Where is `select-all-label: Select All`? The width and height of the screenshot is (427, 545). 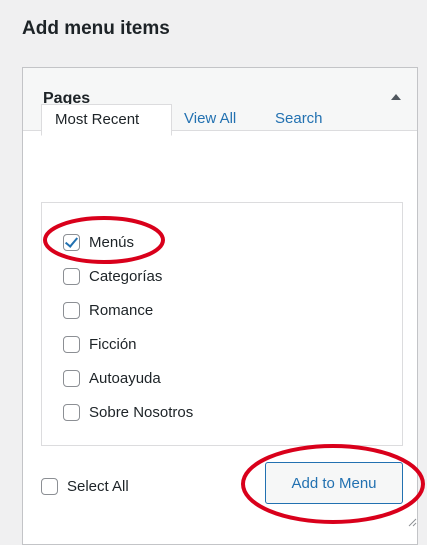 select-all-label: Select All is located at coordinates (98, 486).